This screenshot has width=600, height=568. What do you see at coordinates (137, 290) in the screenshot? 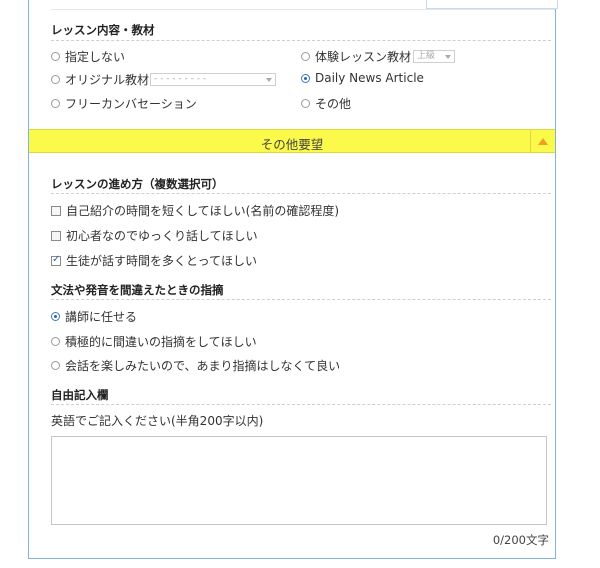
I see `section-title-correction: 文法や発音を間違えたときの指摘` at bounding box center [137, 290].